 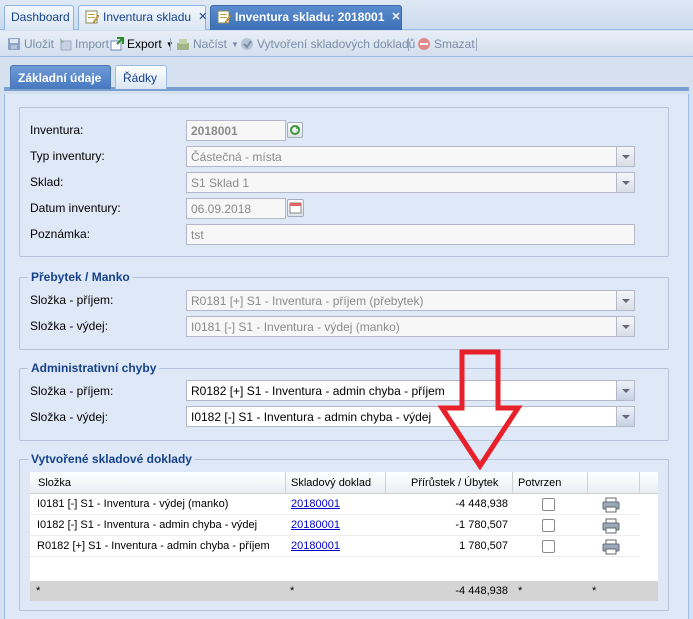 I want to click on refresh-button, so click(x=295, y=130).